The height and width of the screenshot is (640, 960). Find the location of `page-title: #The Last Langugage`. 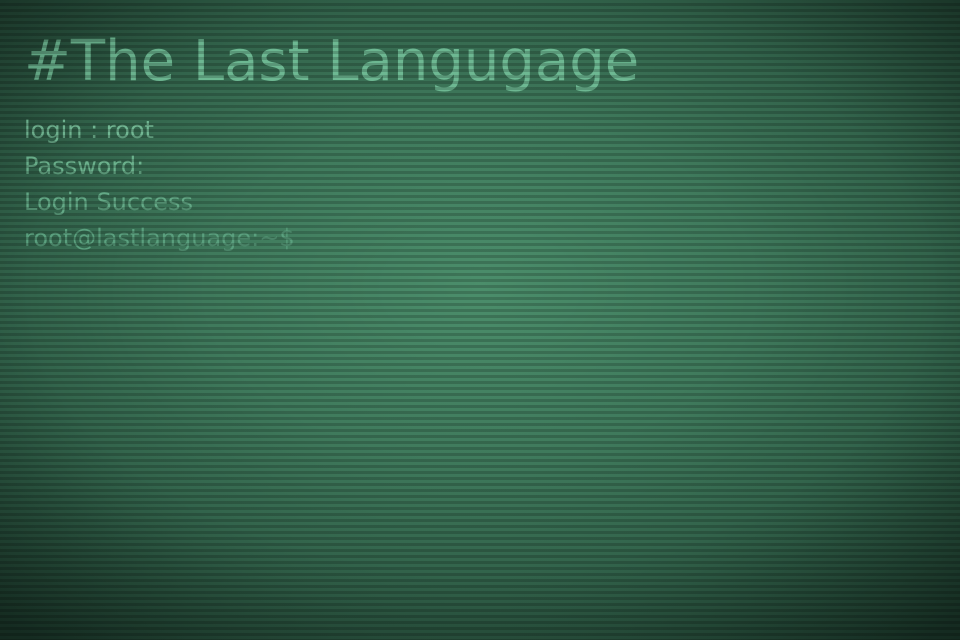

page-title: #The Last Langugage is located at coordinates (332, 61).